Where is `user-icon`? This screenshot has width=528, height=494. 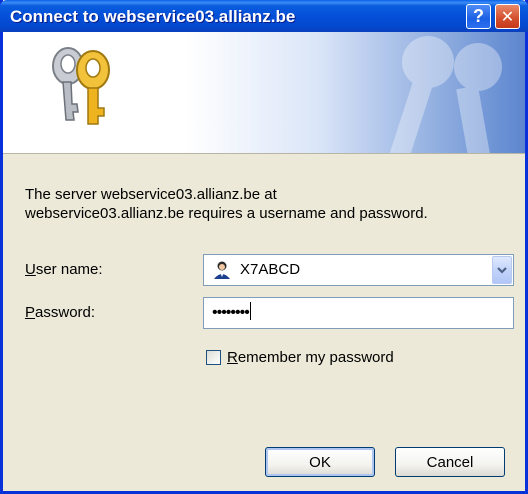
user-icon is located at coordinates (222, 270).